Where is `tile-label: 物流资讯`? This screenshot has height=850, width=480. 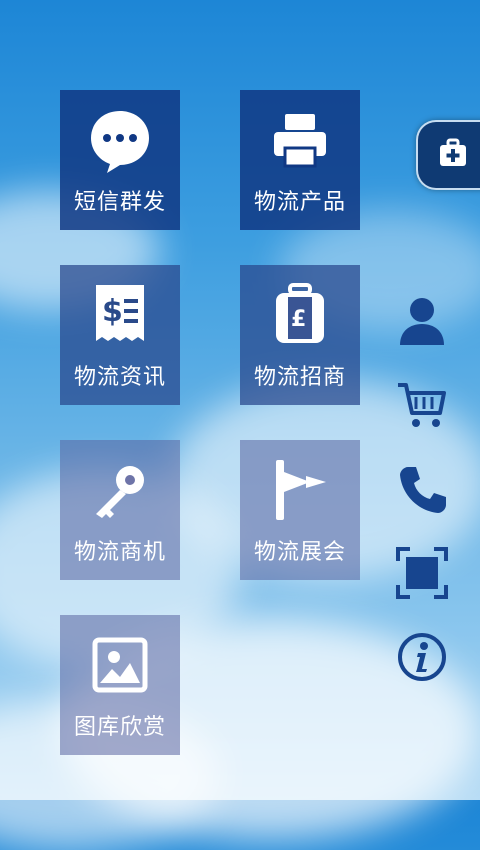
tile-label: 物流资讯 is located at coordinates (119, 377).